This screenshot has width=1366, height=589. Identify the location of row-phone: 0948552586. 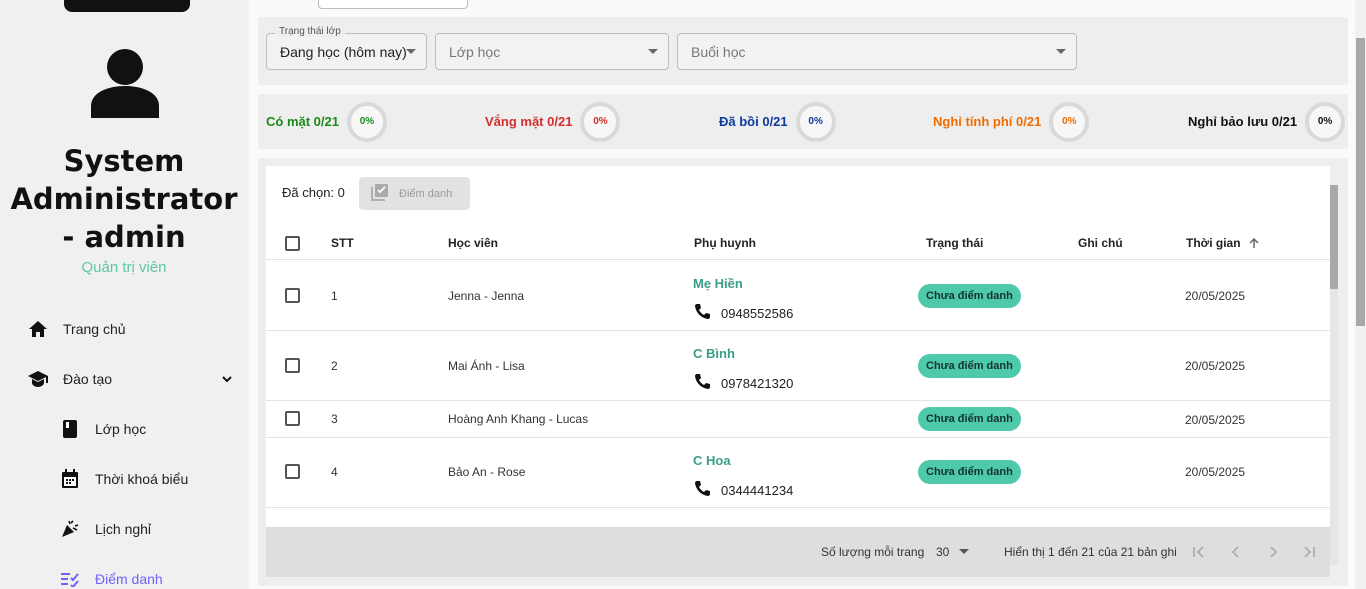
(743, 313).